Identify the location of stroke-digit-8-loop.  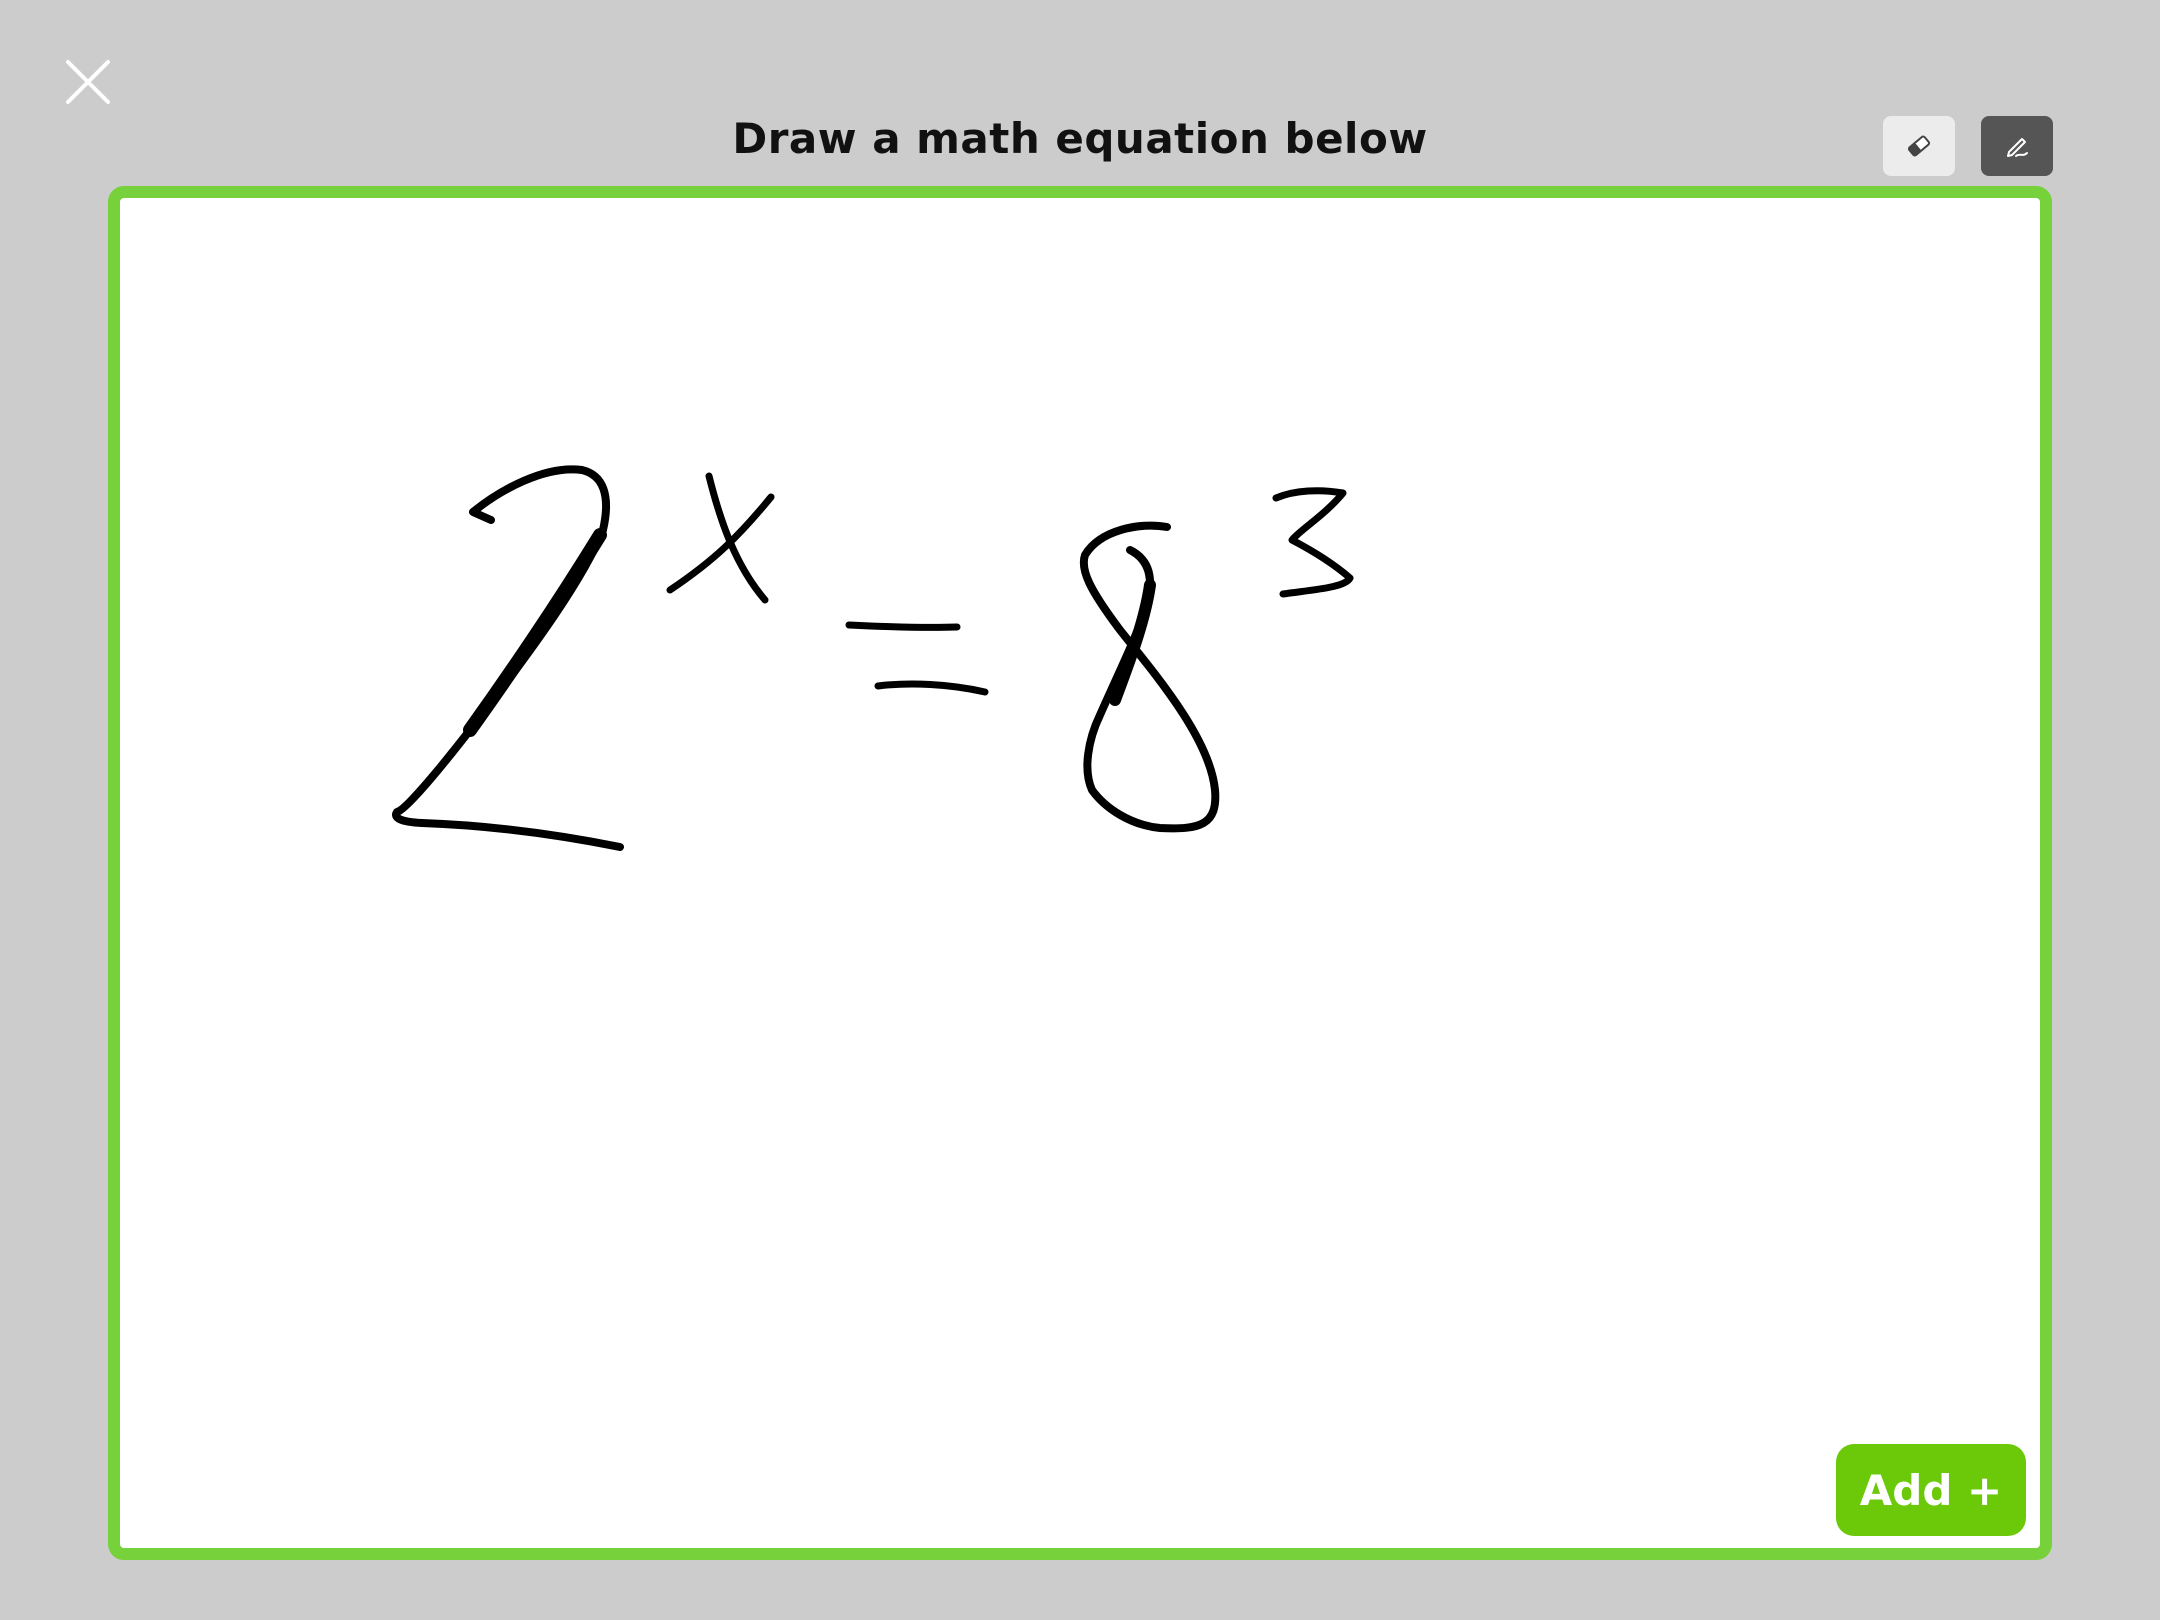
(1149, 677).